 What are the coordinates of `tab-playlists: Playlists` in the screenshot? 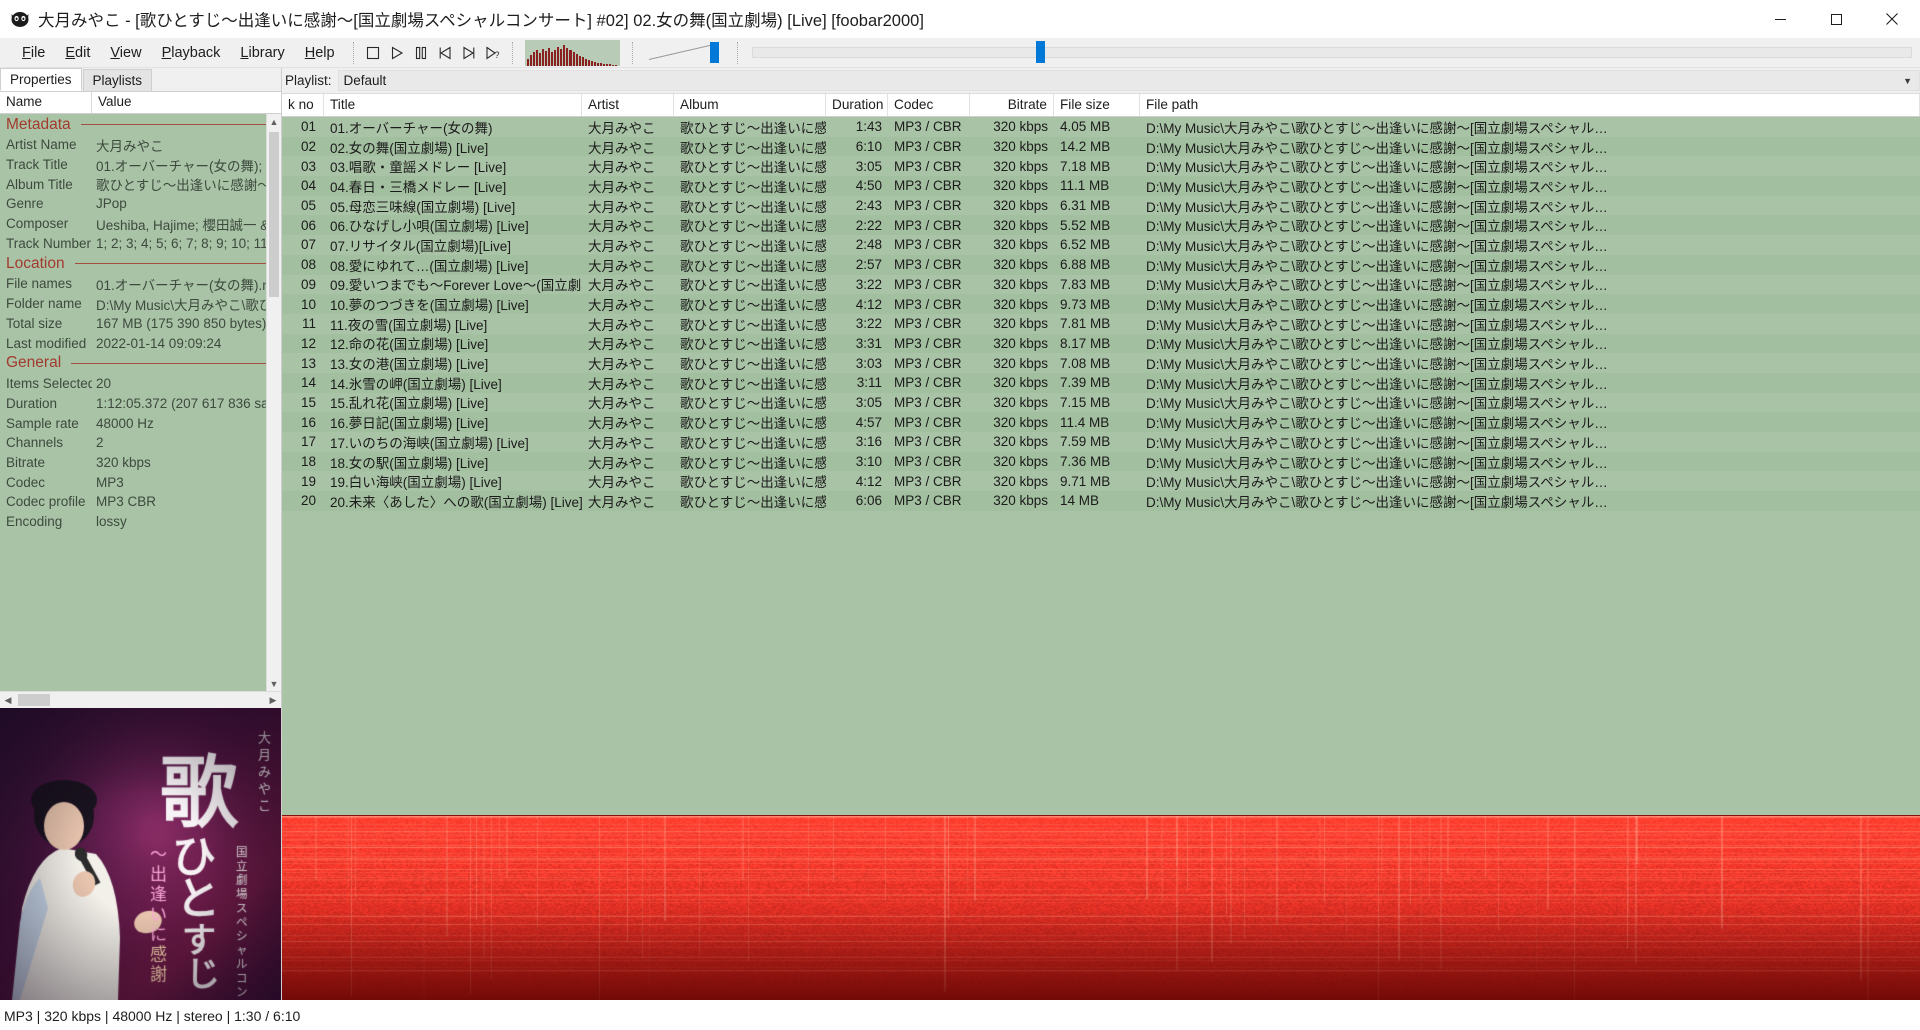 It's located at (117, 80).